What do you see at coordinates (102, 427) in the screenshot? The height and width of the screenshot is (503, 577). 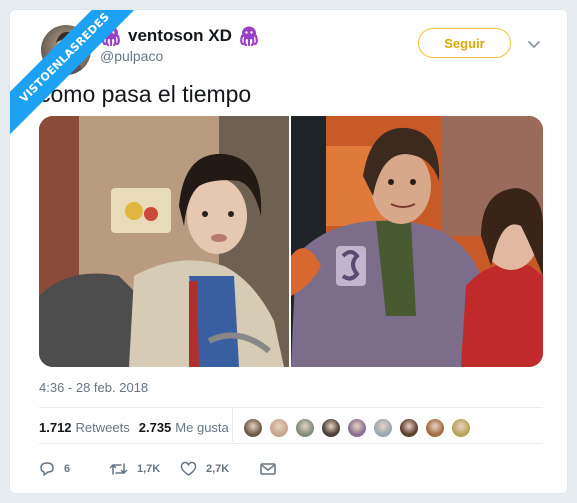 I see `retweets-label: Retweets` at bounding box center [102, 427].